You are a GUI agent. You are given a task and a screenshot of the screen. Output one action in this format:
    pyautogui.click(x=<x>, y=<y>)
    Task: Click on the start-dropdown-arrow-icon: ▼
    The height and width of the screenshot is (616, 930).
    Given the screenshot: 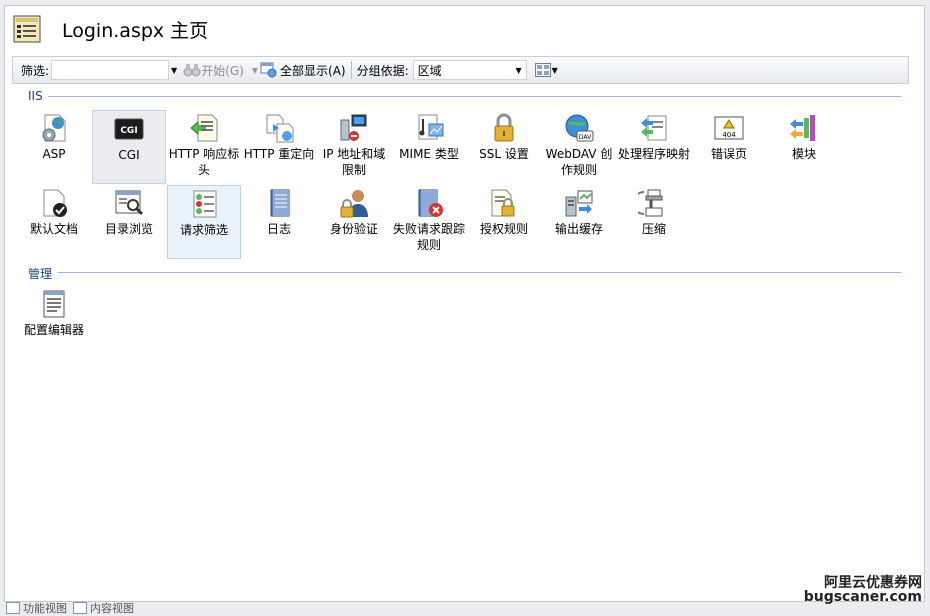 What is the action you would take?
    pyautogui.click(x=255, y=70)
    